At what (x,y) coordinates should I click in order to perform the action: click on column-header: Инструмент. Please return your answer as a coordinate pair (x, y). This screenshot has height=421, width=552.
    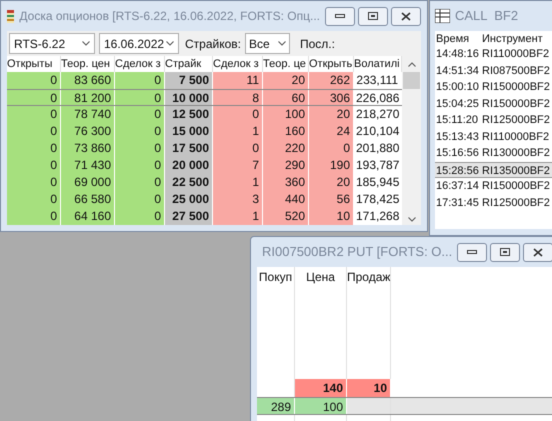
    Looking at the image, I should click on (512, 38).